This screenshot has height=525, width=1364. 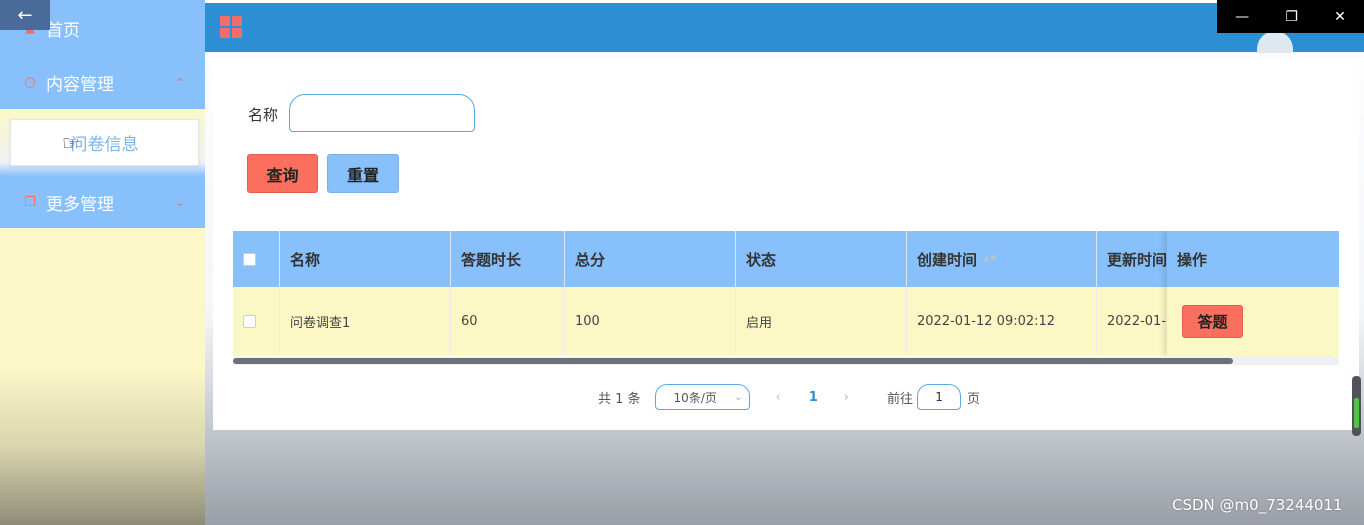 I want to click on row-cell-created: 2022-01-12 09:02:12, so click(x=1002, y=321).